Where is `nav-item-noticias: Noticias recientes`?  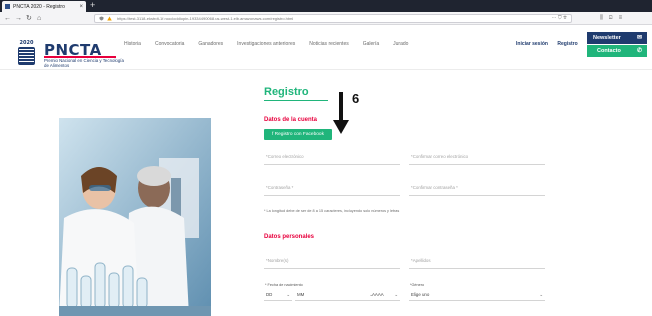 nav-item-noticias: Noticias recientes is located at coordinates (328, 44).